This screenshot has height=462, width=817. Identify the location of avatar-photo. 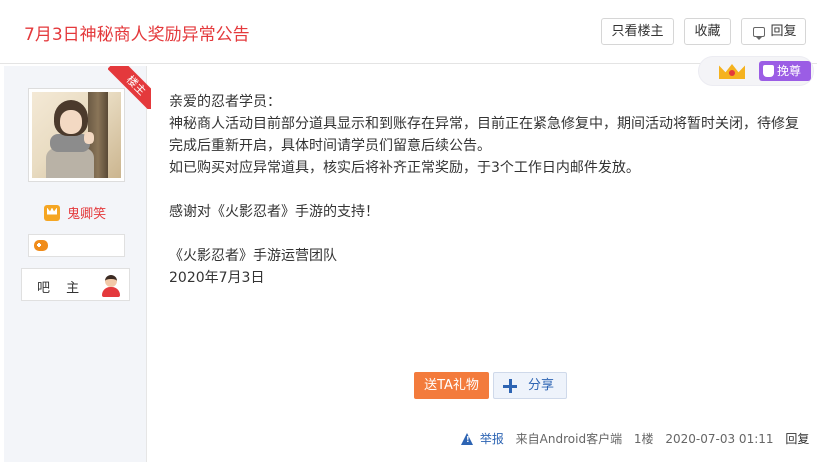
(76, 135).